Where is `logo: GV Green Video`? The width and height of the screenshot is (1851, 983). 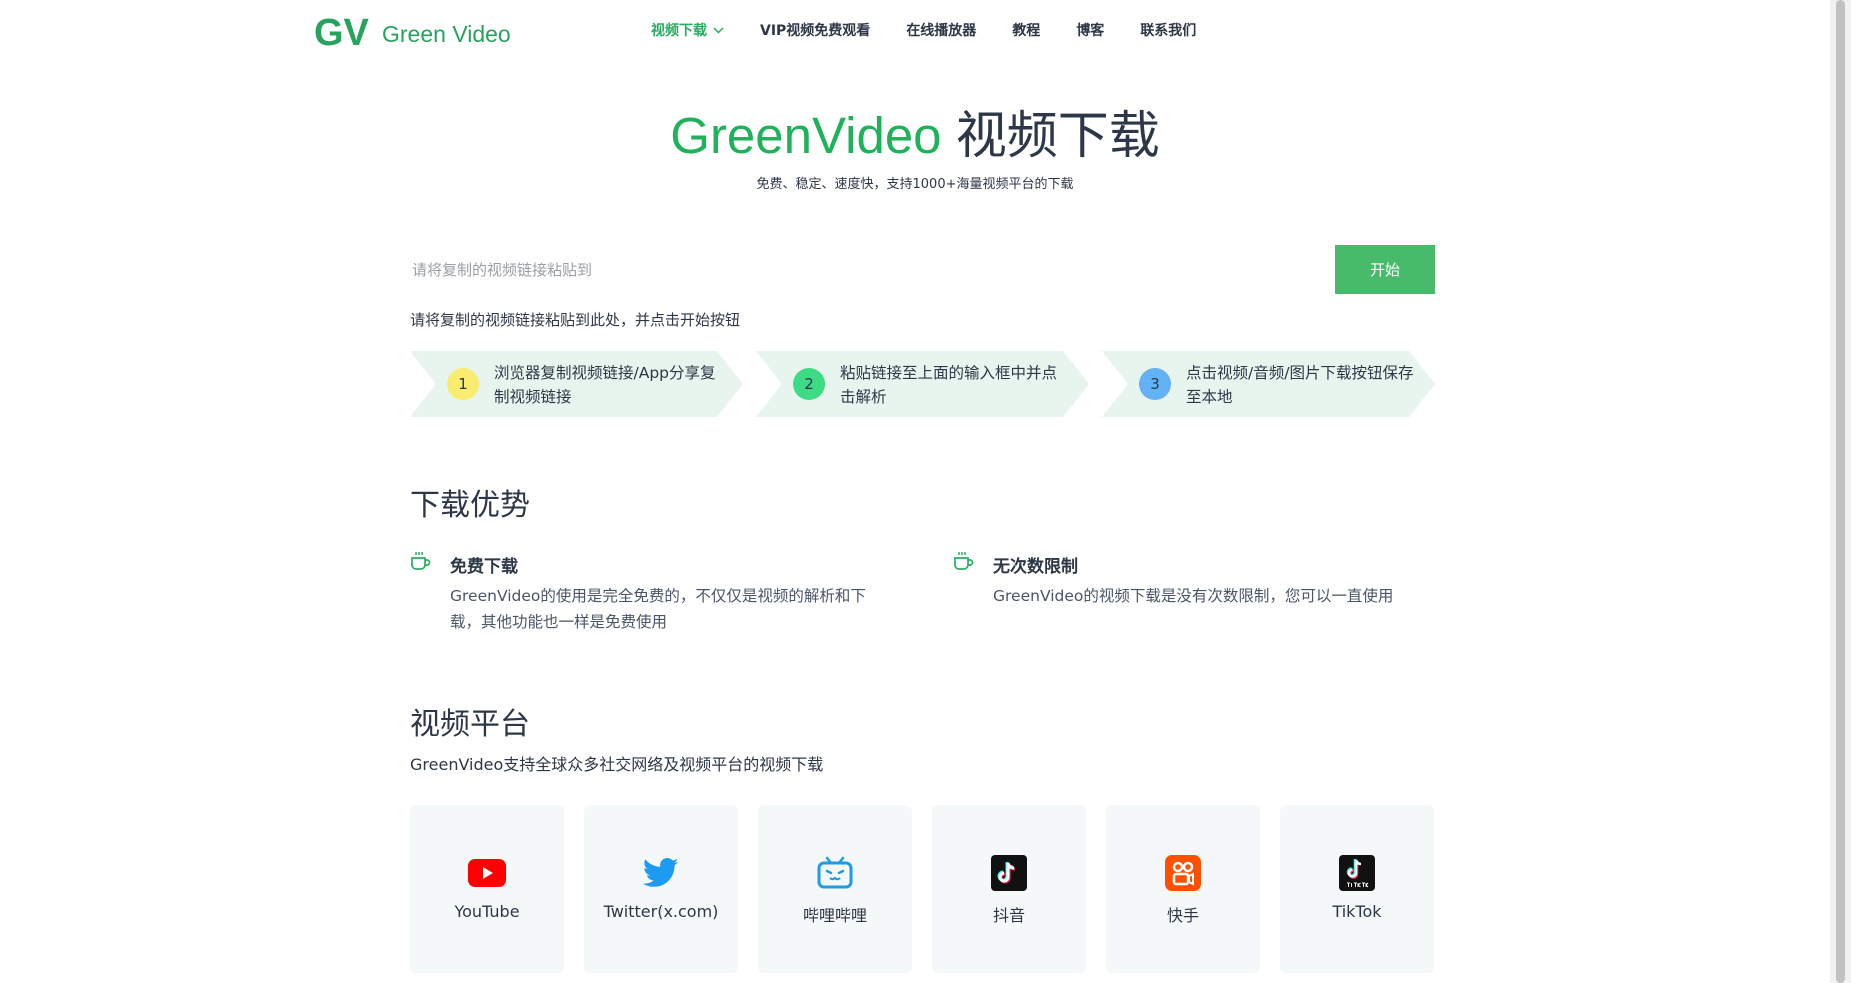
logo: GV Green Video is located at coordinates (412, 32).